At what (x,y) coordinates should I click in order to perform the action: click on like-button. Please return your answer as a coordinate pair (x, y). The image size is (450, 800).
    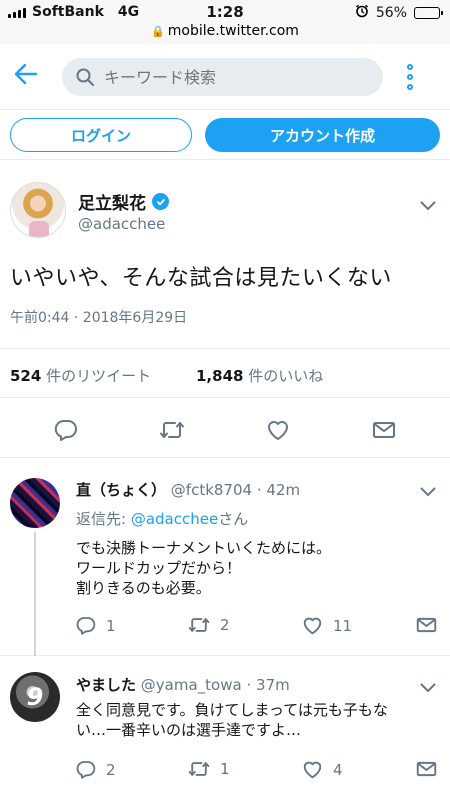
    Looking at the image, I should click on (278, 430).